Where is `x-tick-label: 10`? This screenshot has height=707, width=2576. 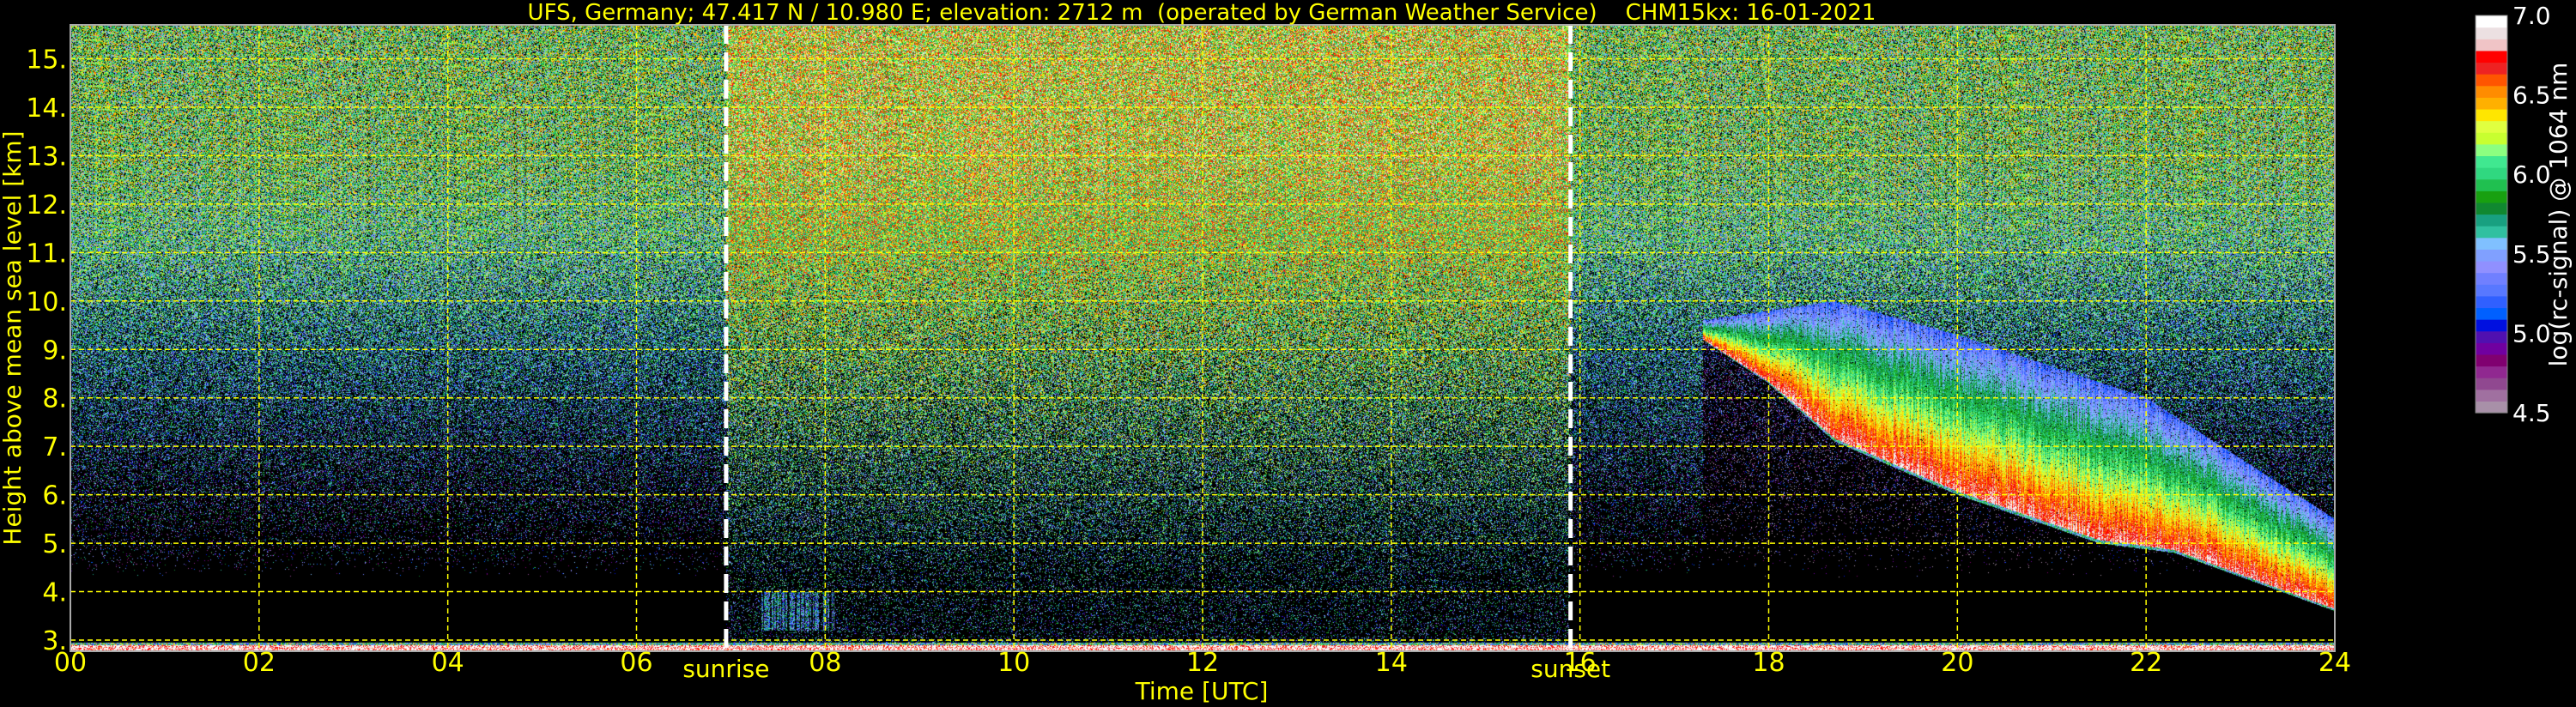 x-tick-label: 10 is located at coordinates (1013, 663).